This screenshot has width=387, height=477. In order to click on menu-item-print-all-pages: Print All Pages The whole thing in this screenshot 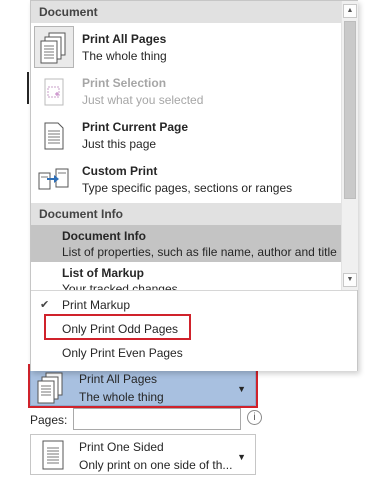, I will do `click(186, 47)`.